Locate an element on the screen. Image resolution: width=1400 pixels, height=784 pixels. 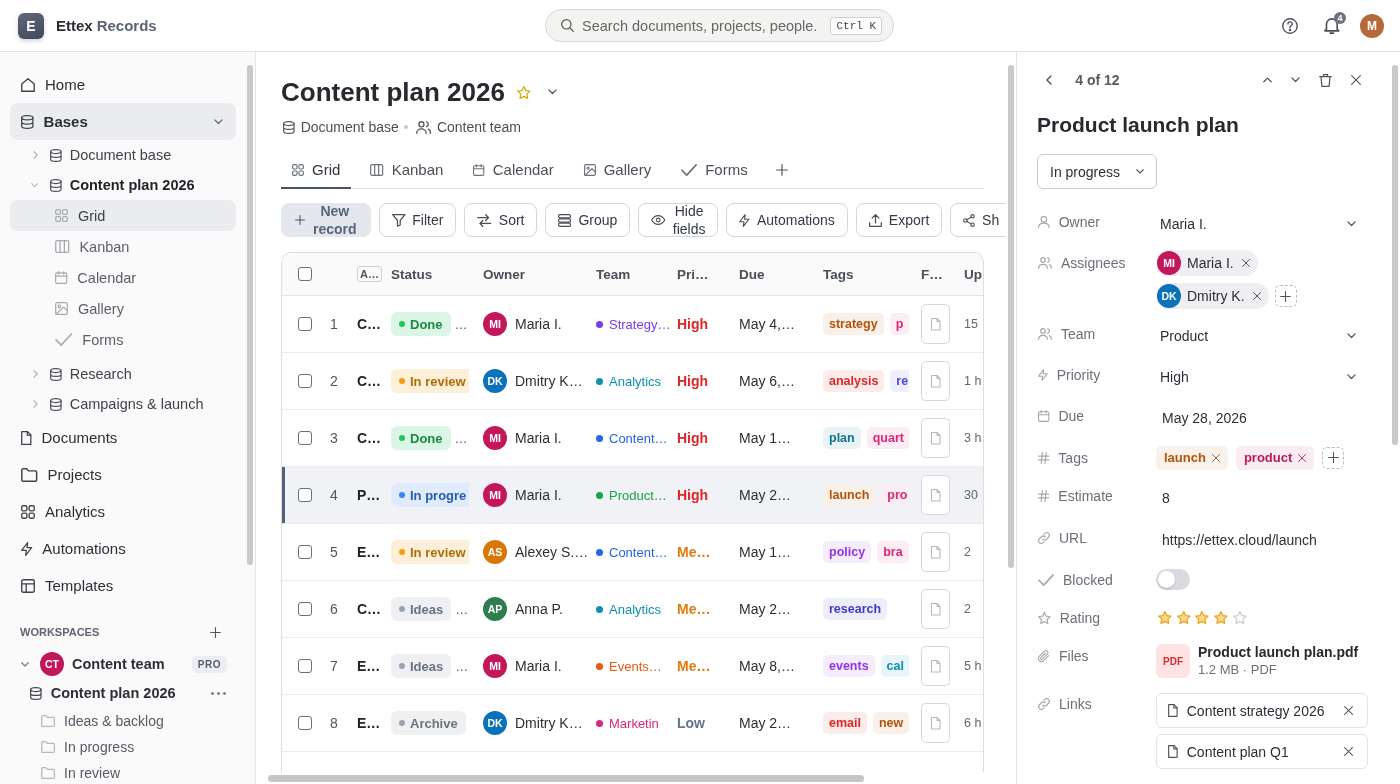
select-field: High is located at coordinates (1262, 376).